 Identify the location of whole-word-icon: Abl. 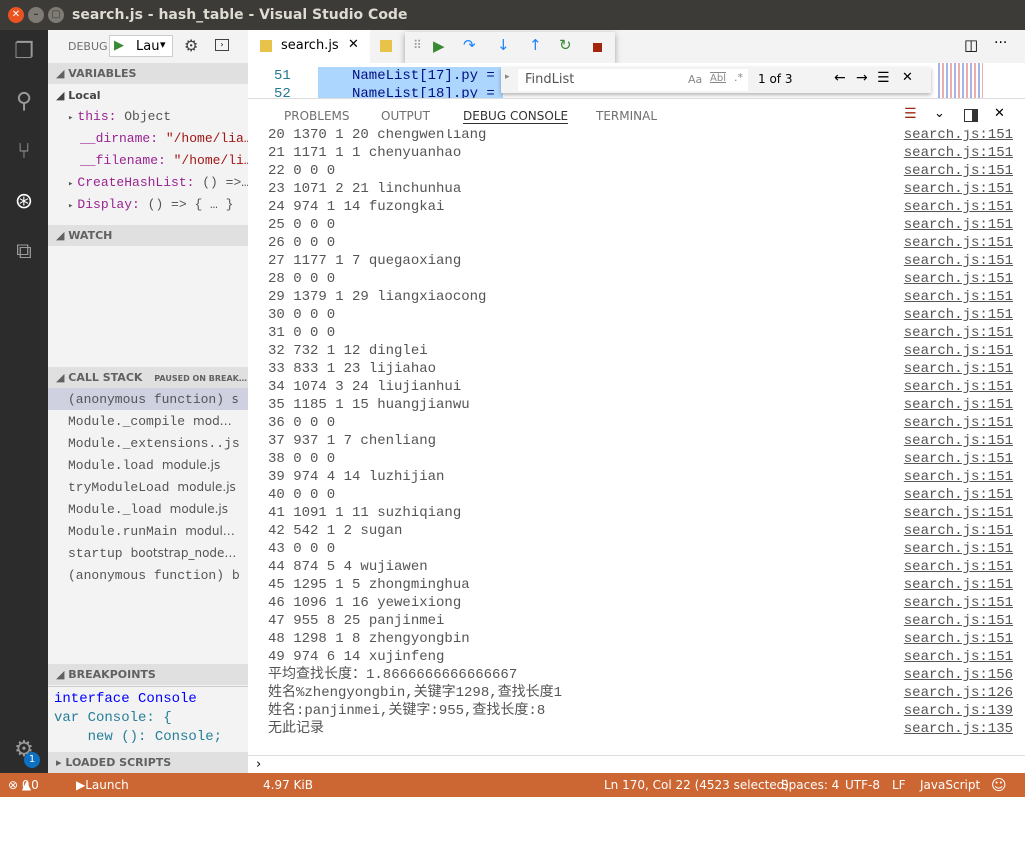
(718, 78).